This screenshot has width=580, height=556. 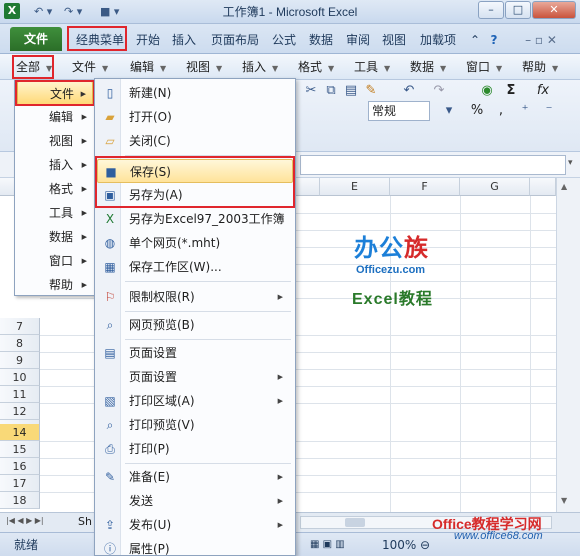 I want to click on menu1-item-format: 格式 ▶, so click(x=55, y=189).